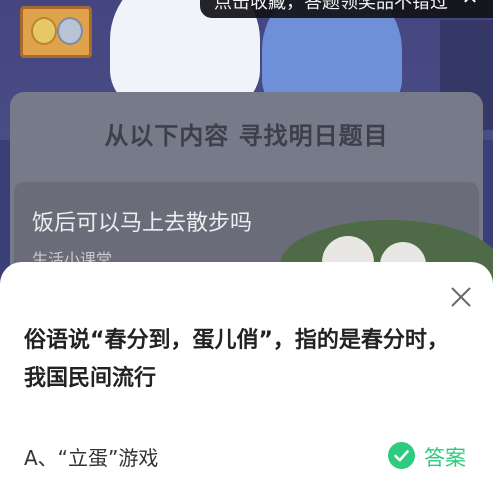  What do you see at coordinates (470, 4) in the screenshot?
I see `close-icon: ✕` at bounding box center [470, 4].